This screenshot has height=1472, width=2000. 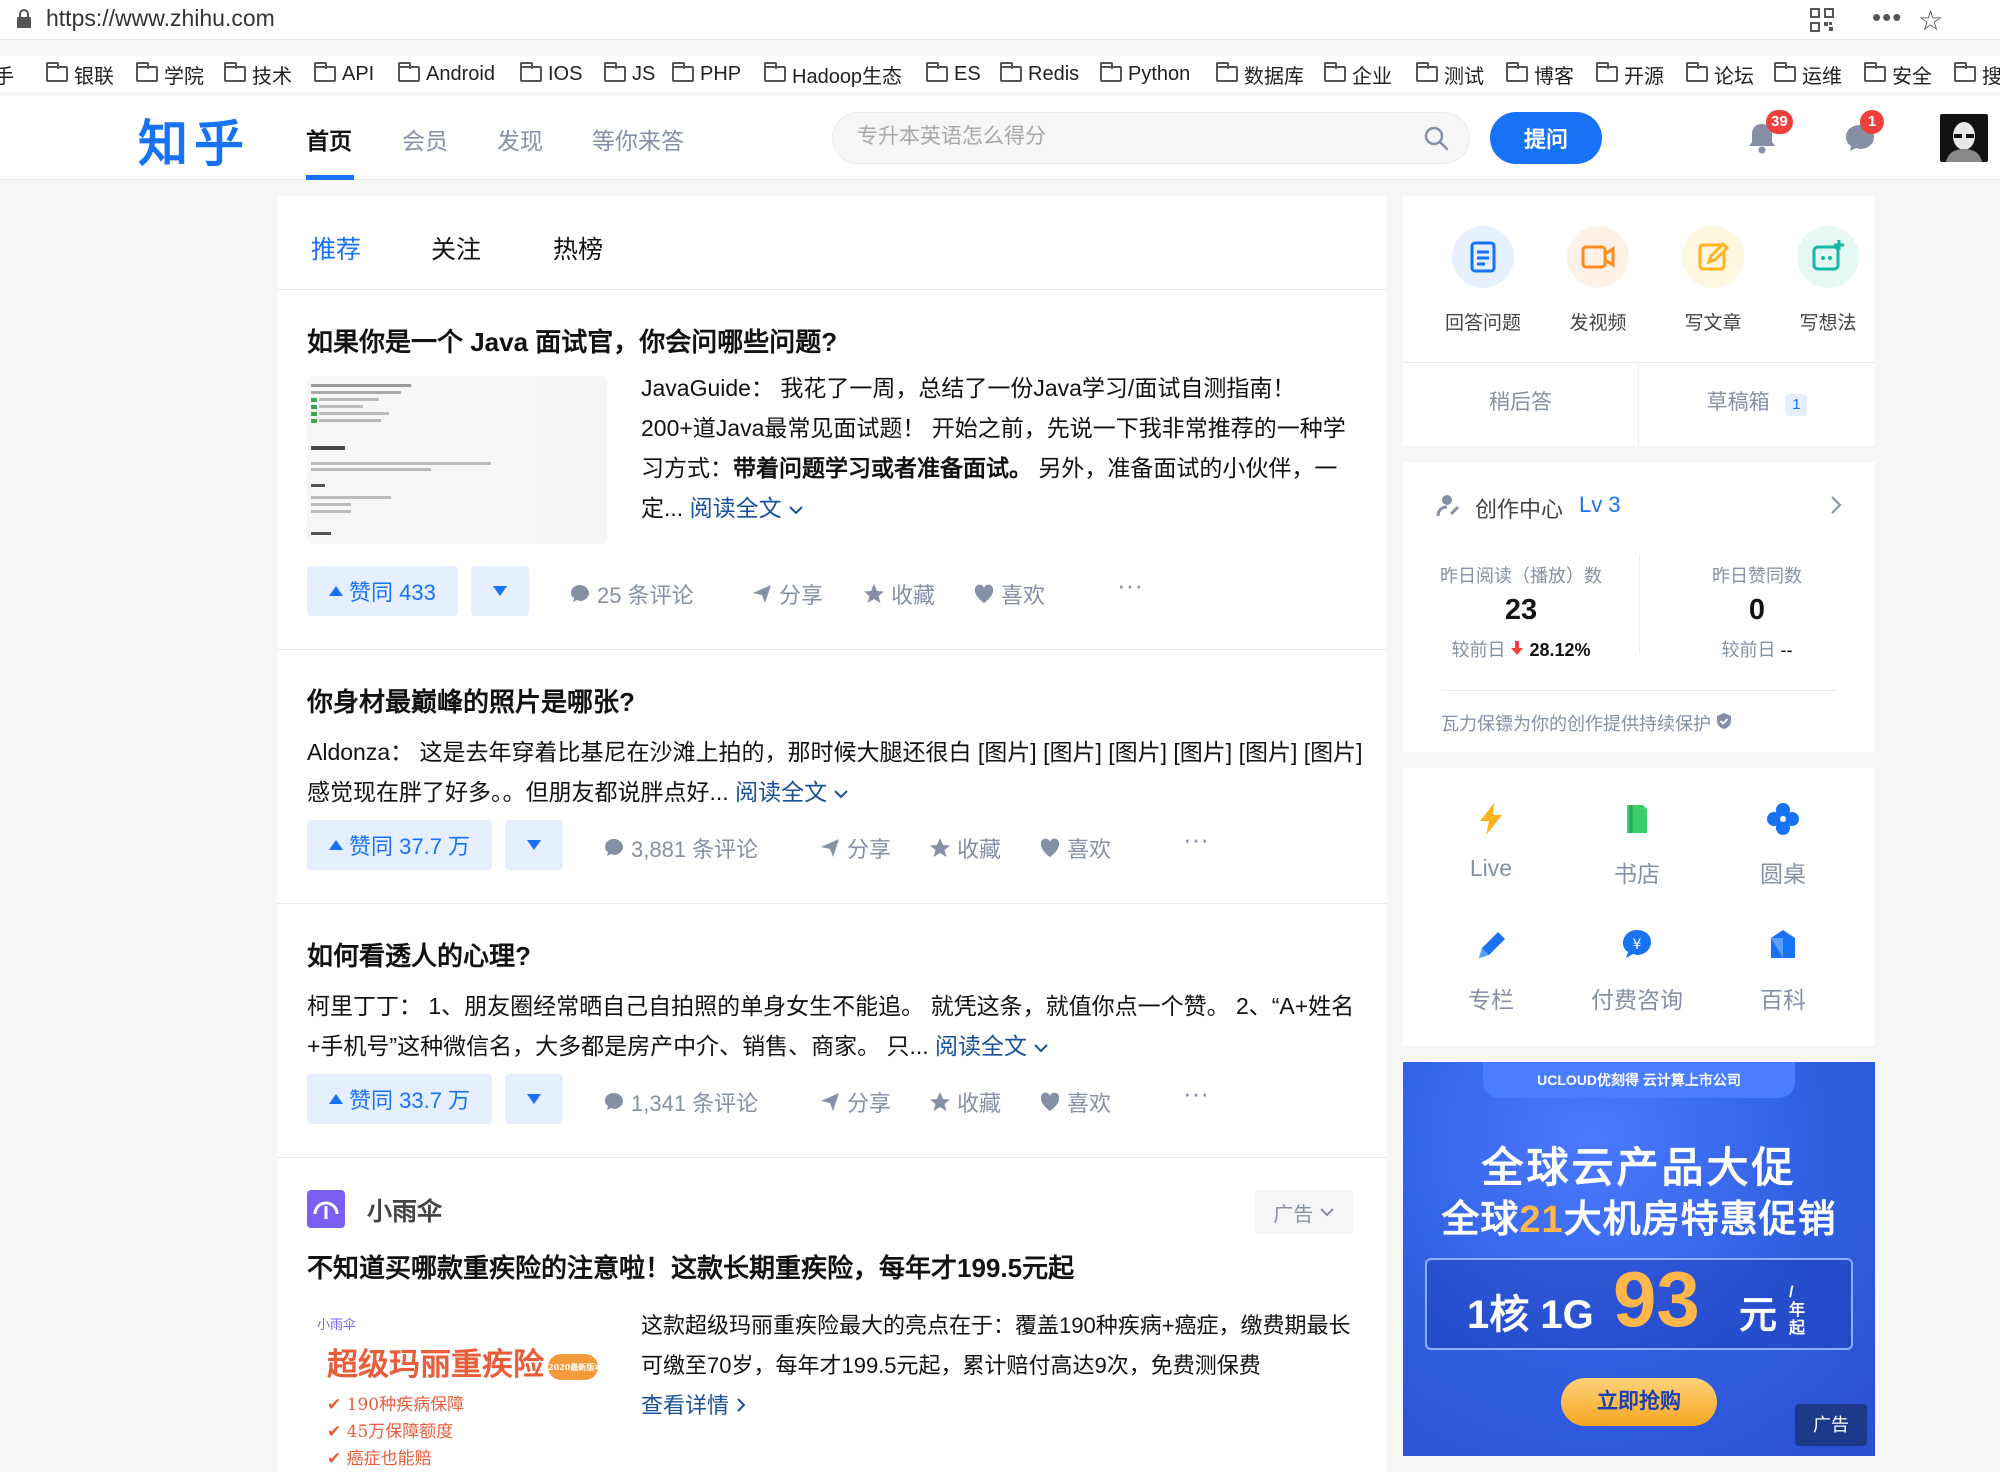 I want to click on answer-later-button: 稍后答, so click(x=1520, y=401).